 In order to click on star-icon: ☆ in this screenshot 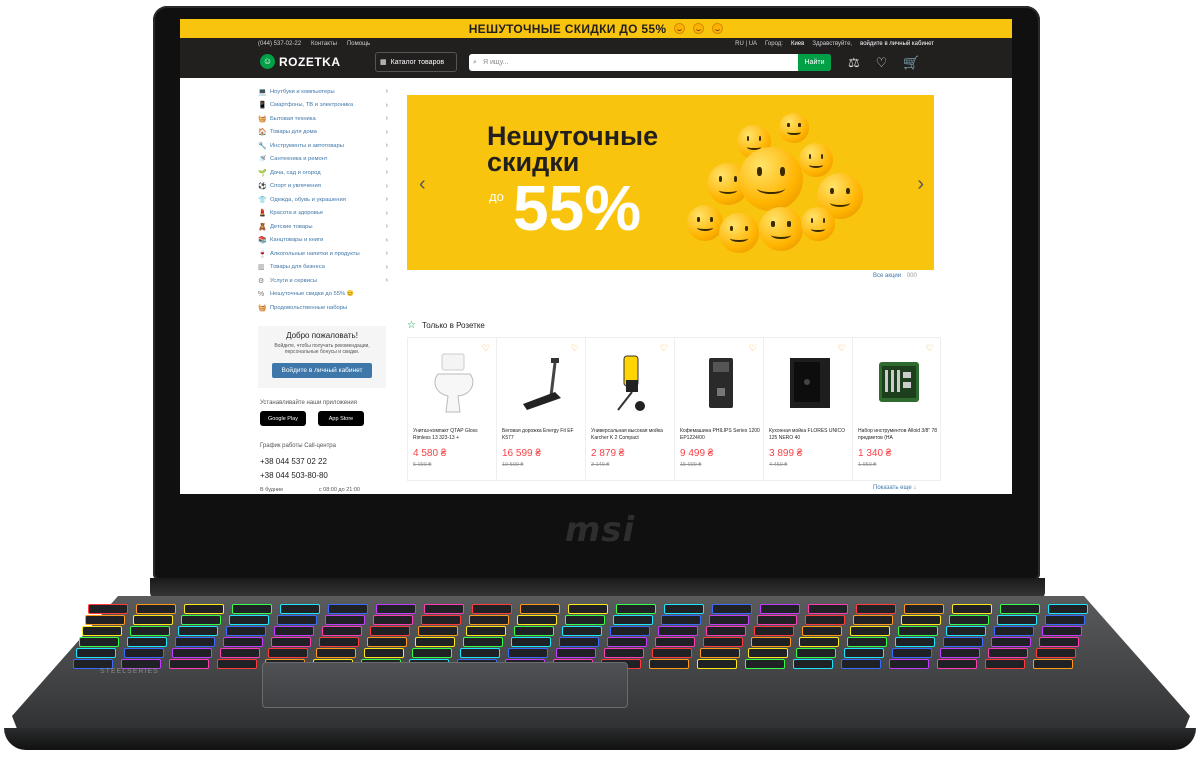, I will do `click(411, 325)`.